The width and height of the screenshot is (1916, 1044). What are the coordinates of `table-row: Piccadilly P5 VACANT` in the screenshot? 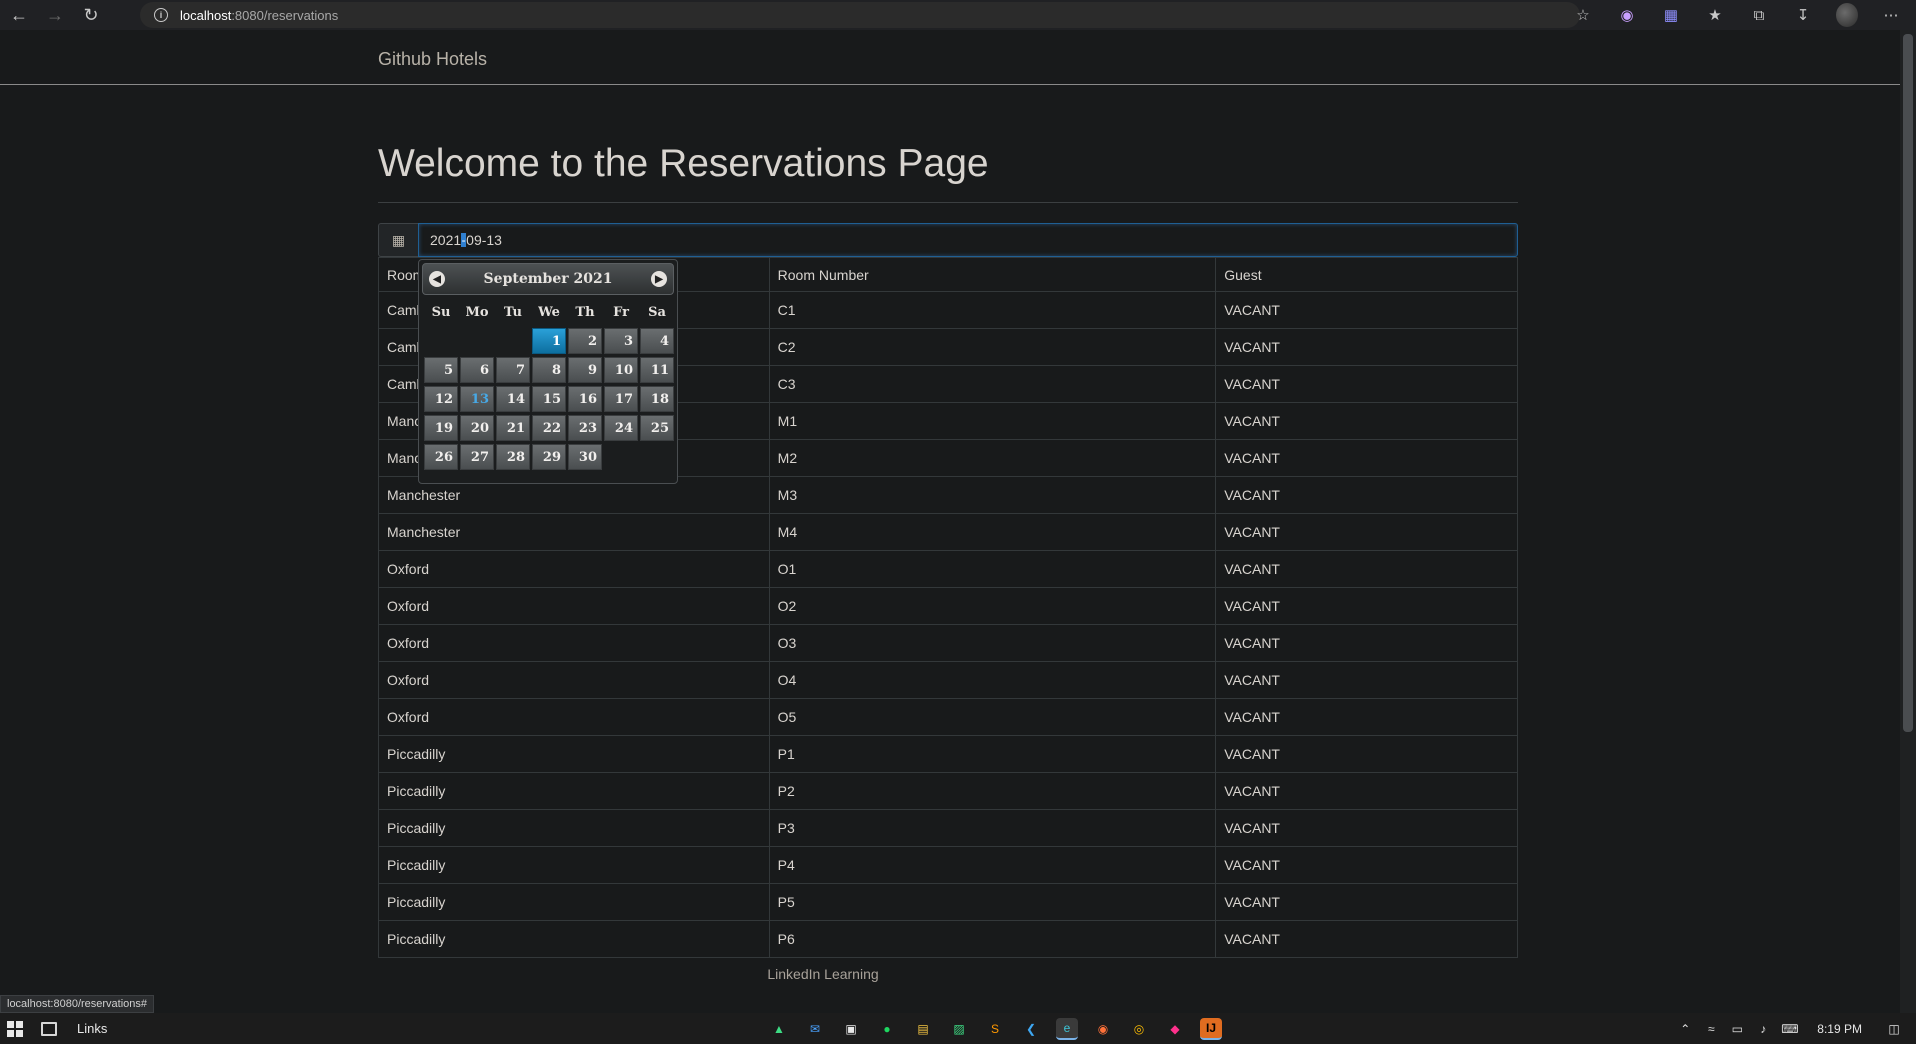 It's located at (948, 902).